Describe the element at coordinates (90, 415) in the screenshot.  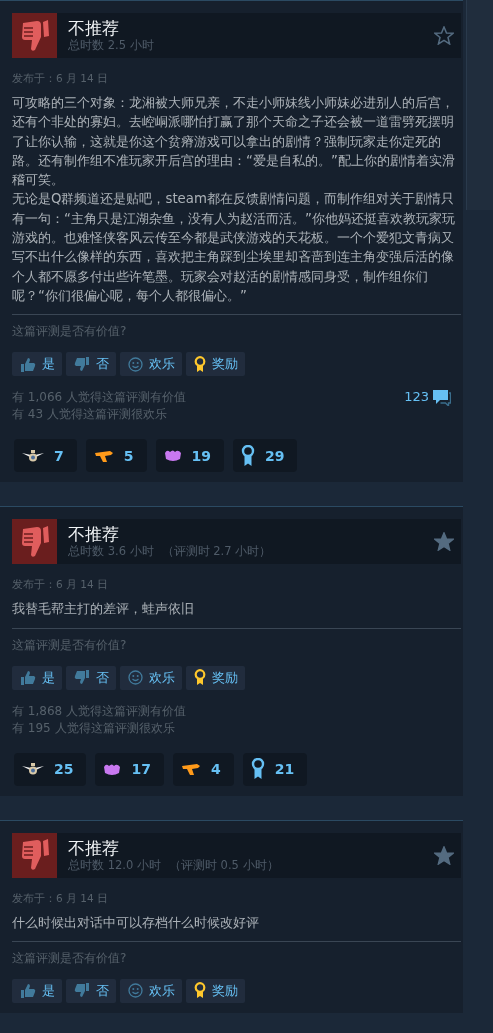
I see `funny-count: 有 43 人觉得这篇评测很欢乐` at that location.